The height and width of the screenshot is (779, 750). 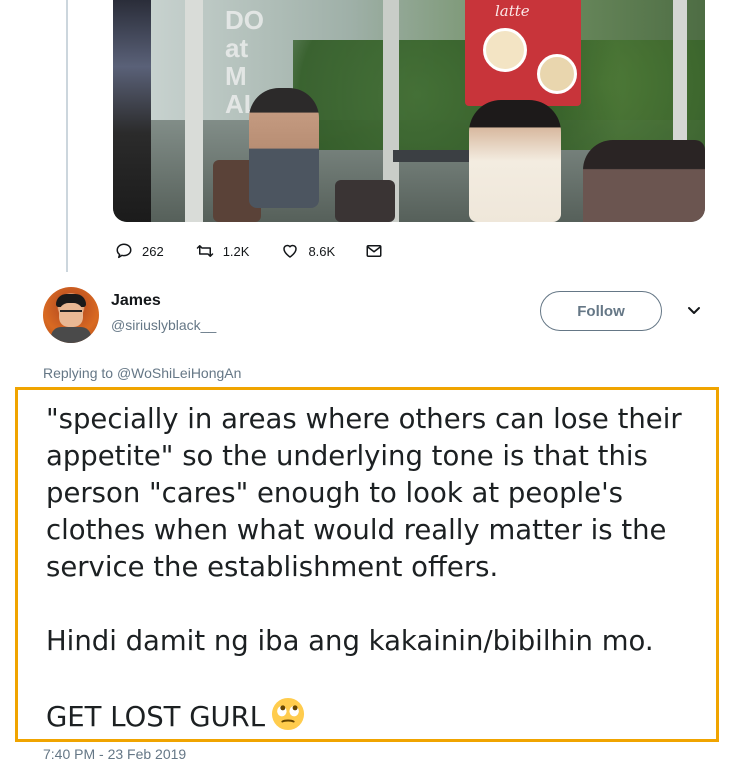 What do you see at coordinates (384, 716) in the screenshot?
I see `tweet-paragraph-last: GET LOST GURL` at bounding box center [384, 716].